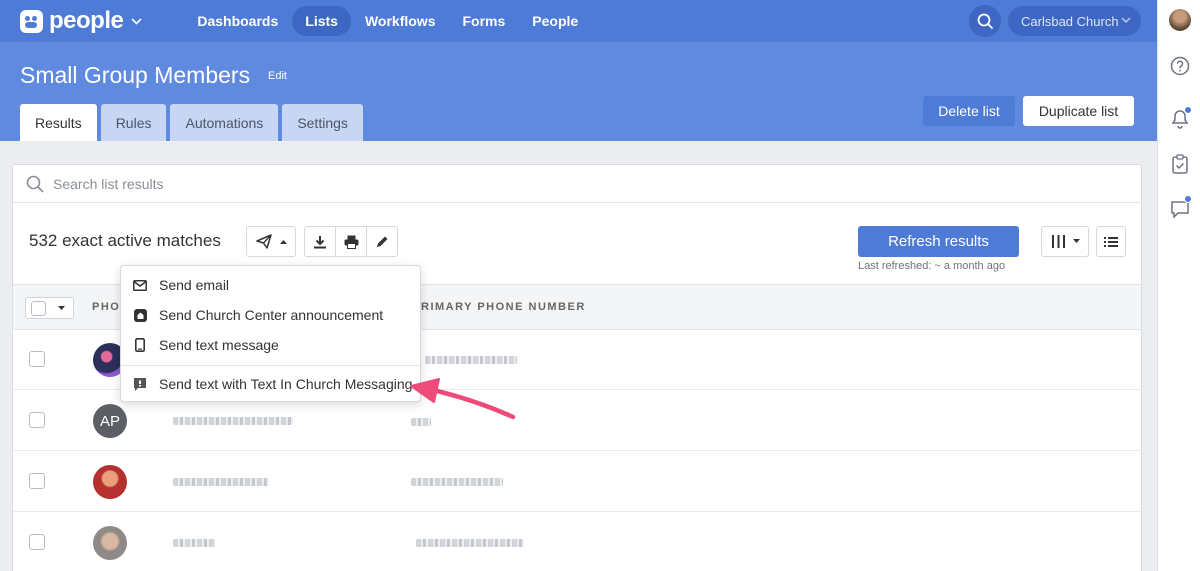  Describe the element at coordinates (237, 21) in the screenshot. I see `nav-dashboards: Dashboards` at that location.